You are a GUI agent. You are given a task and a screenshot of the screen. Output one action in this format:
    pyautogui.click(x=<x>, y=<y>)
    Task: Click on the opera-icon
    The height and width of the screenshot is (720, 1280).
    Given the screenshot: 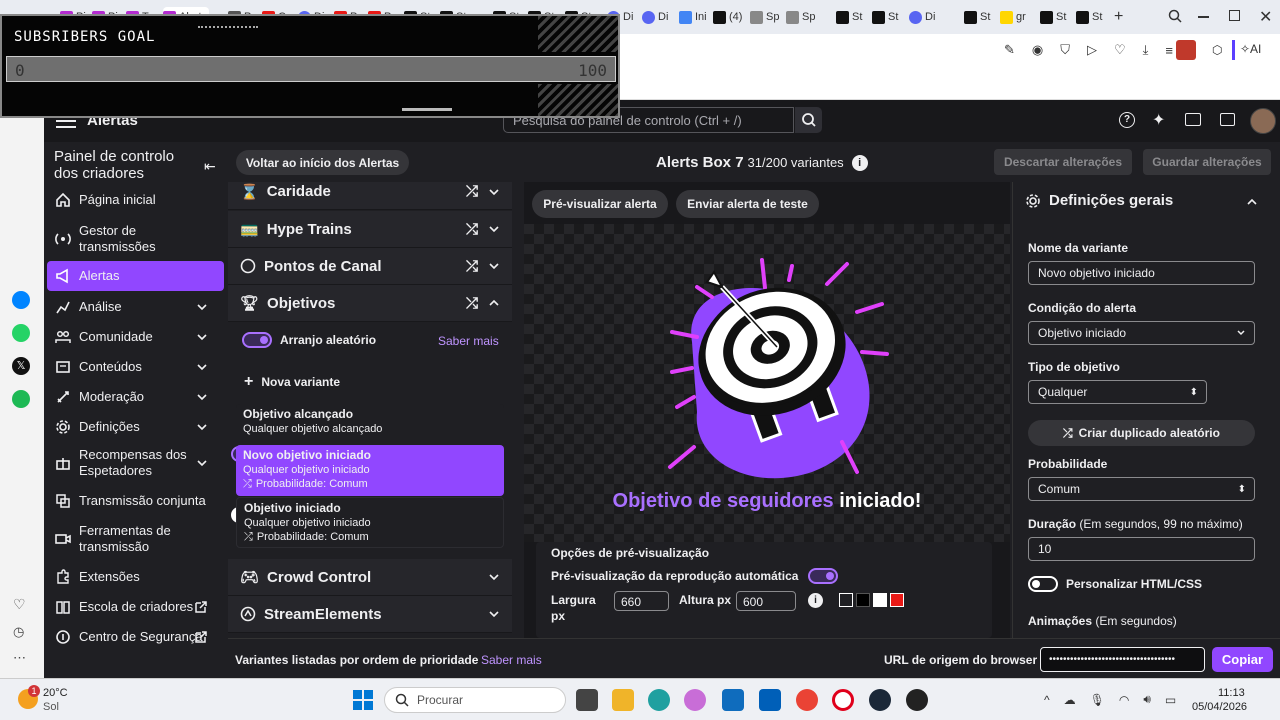 What is the action you would take?
    pyautogui.click(x=843, y=700)
    